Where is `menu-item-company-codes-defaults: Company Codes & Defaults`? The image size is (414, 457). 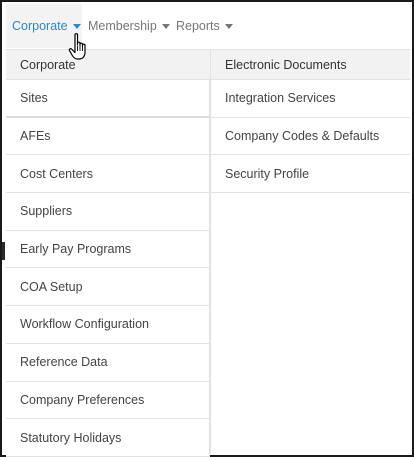
menu-item-company-codes-defaults: Company Codes & Defaults is located at coordinates (310, 136).